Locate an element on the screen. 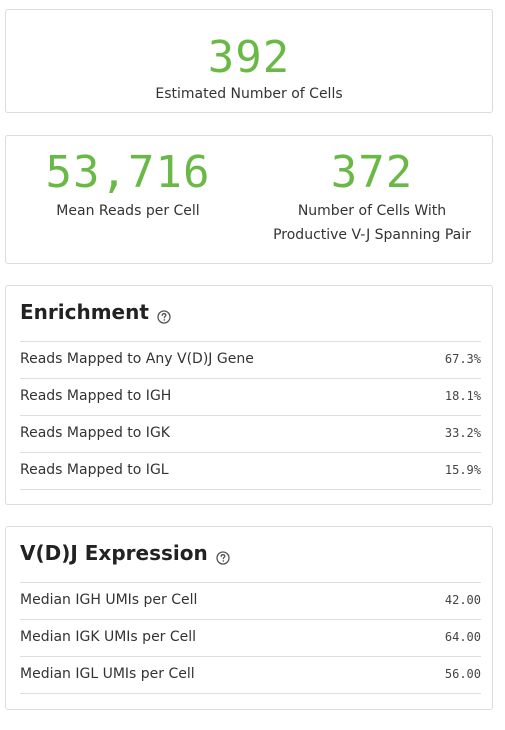  table-row: Median IGH UMIs per Cell 42.00 is located at coordinates (250, 600).